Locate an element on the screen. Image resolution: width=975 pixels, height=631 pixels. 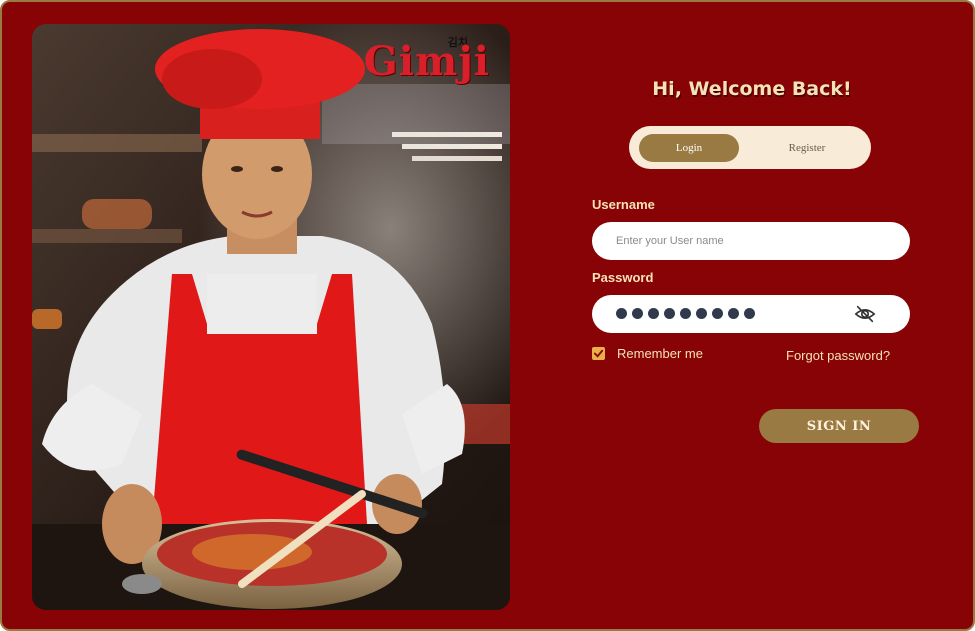
password-mask is located at coordinates (685, 313).